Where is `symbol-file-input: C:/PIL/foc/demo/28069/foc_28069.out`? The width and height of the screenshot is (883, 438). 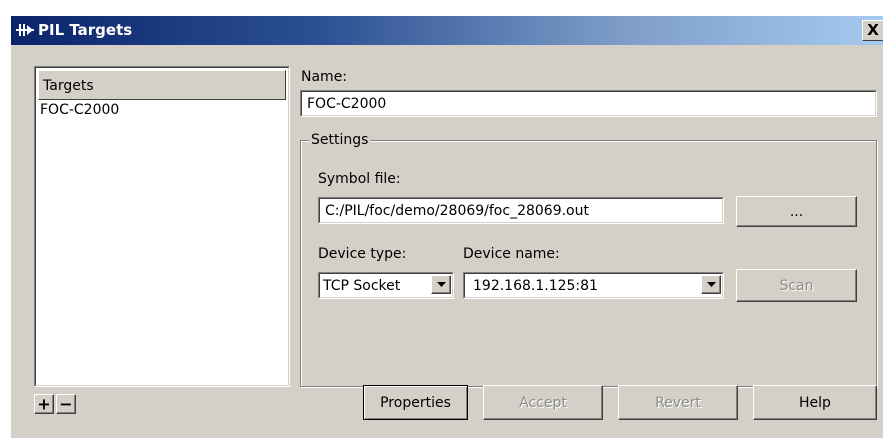
symbol-file-input: C:/PIL/foc/demo/28069/foc_28069.out is located at coordinates (521, 210).